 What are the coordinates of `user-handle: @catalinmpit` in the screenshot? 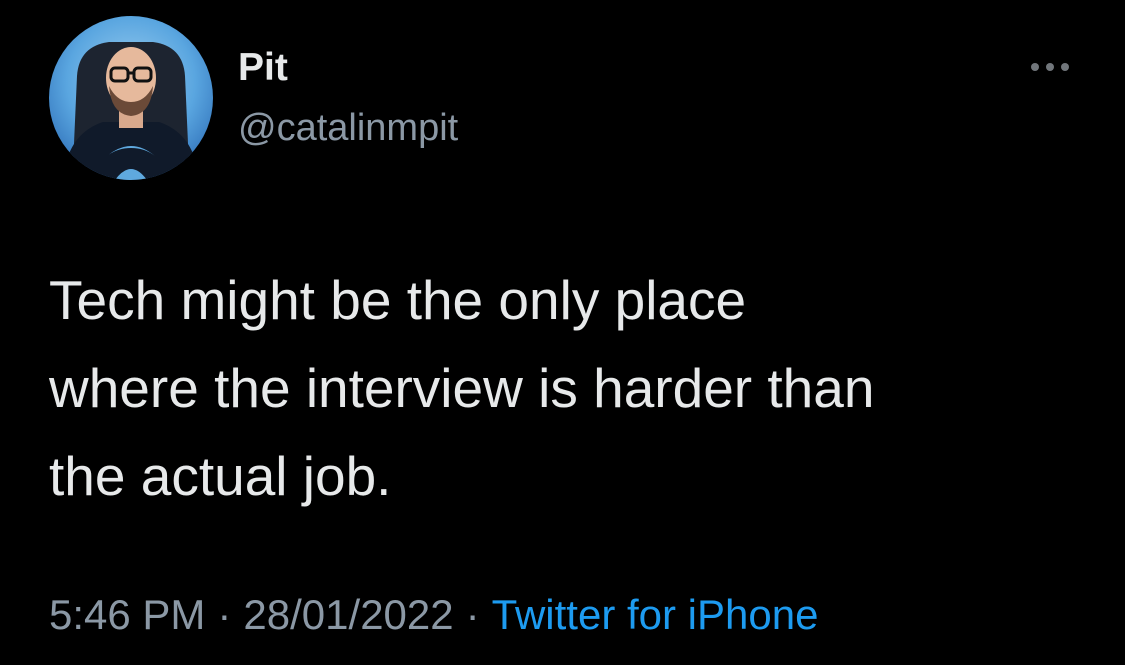 It's located at (348, 128).